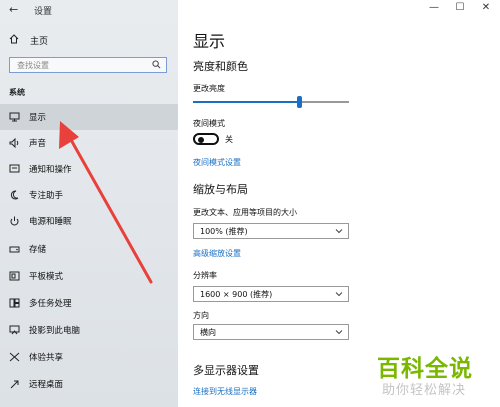 Image resolution: width=500 pixels, height=407 pixels. What do you see at coordinates (13, 9) in the screenshot?
I see `arrow-left-icon: ←` at bounding box center [13, 9].